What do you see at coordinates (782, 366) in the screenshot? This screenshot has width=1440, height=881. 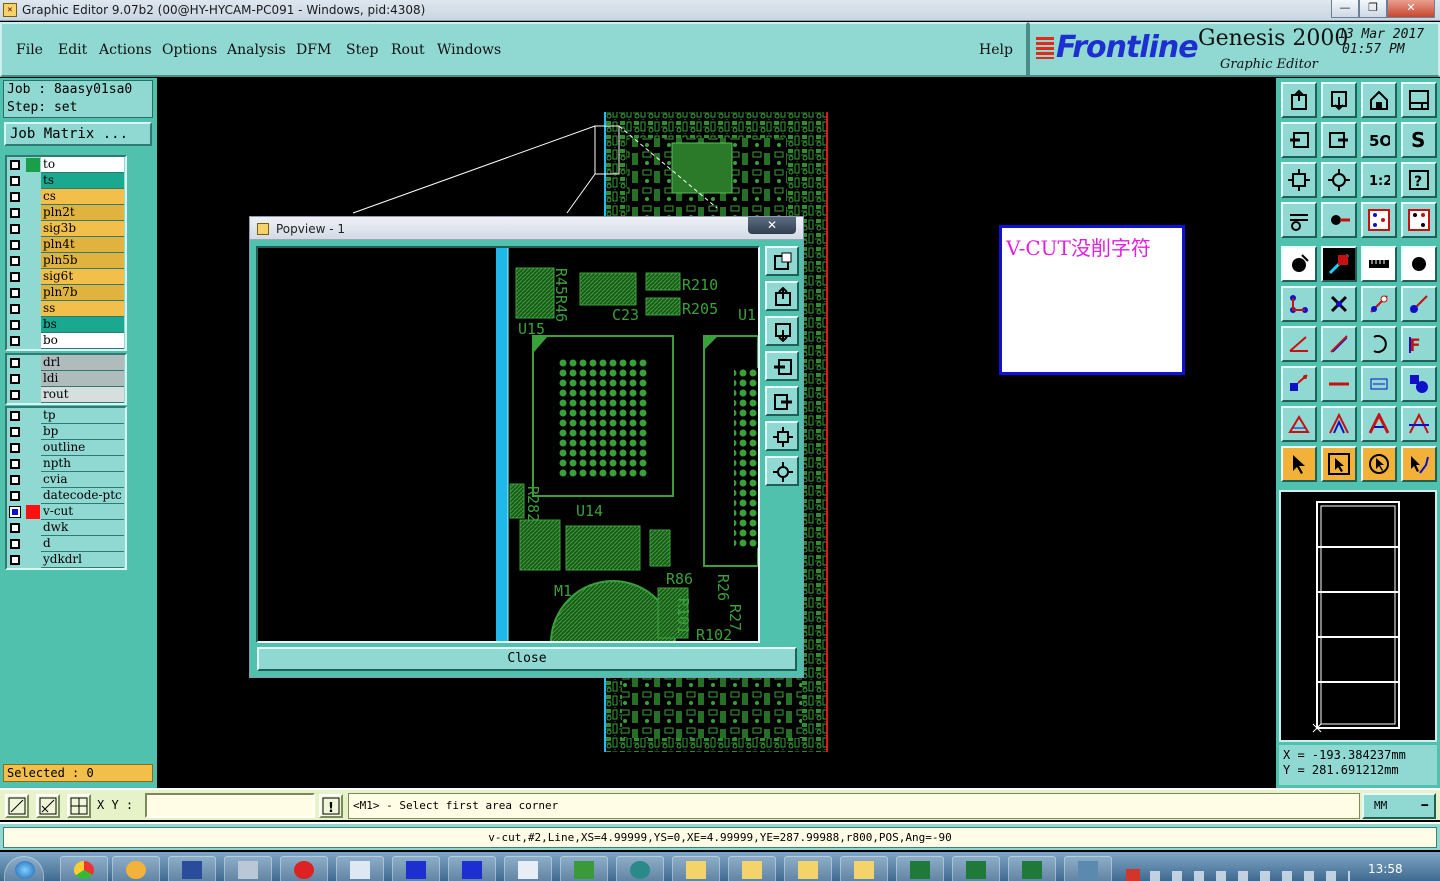 I see `popview-pan-left-icon` at bounding box center [782, 366].